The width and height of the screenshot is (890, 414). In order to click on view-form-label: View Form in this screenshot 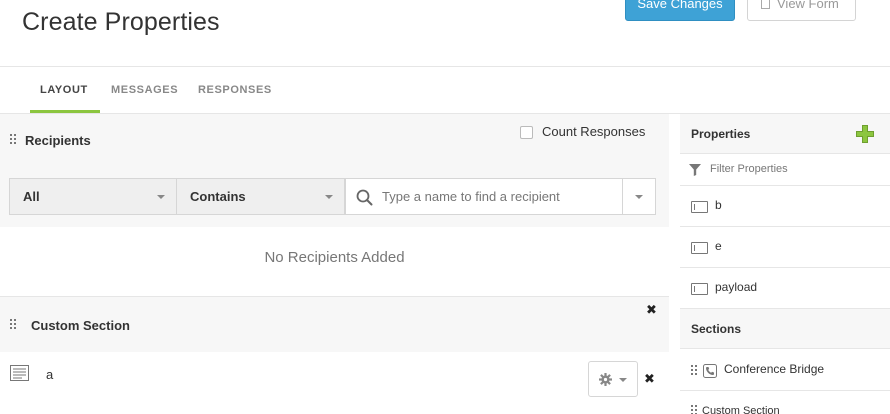, I will do `click(808, 5)`.